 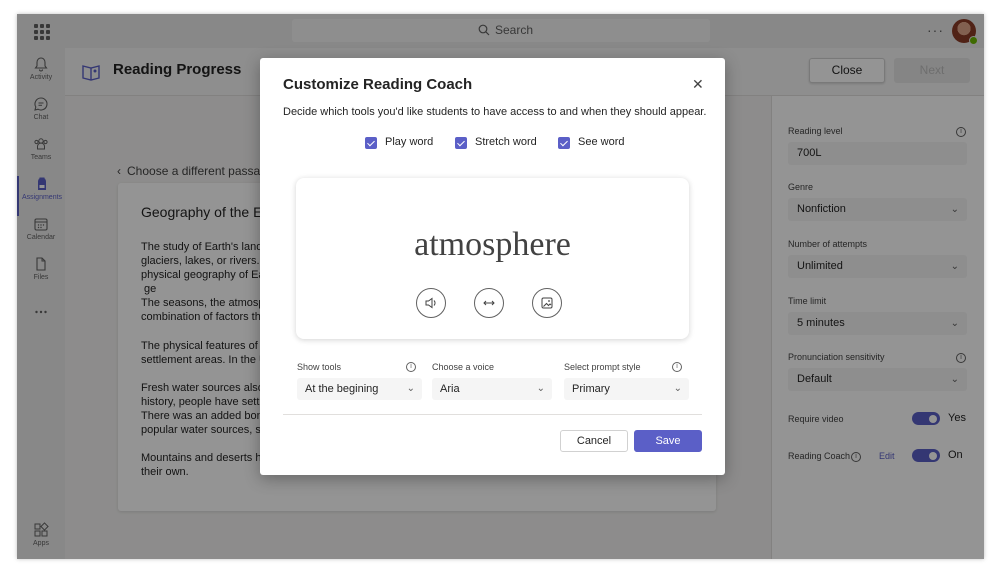 I want to click on stretch-word-label: Stretch word, so click(x=506, y=142).